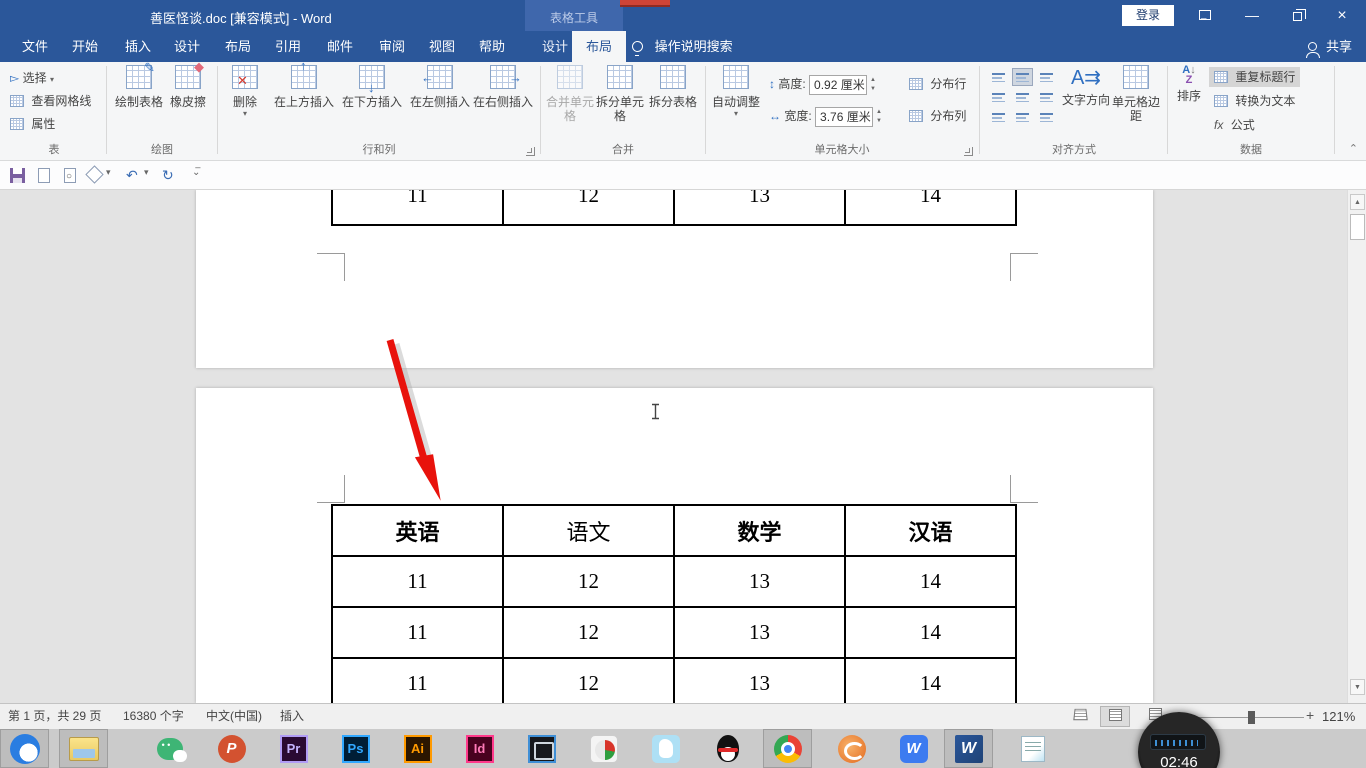 The image size is (1366, 768). What do you see at coordinates (1297, 15) in the screenshot?
I see `restore-button` at bounding box center [1297, 15].